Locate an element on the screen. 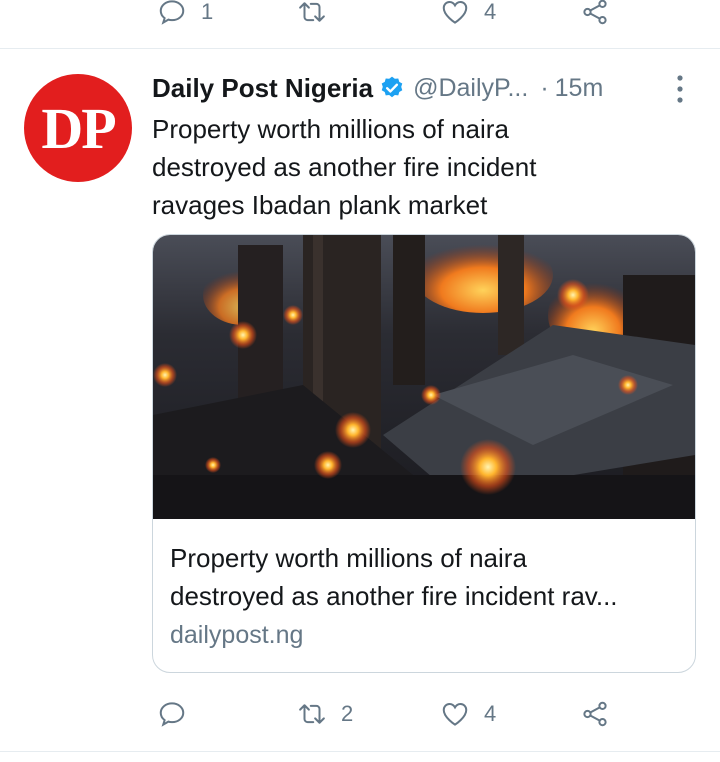  reply-button is located at coordinates (172, 714).